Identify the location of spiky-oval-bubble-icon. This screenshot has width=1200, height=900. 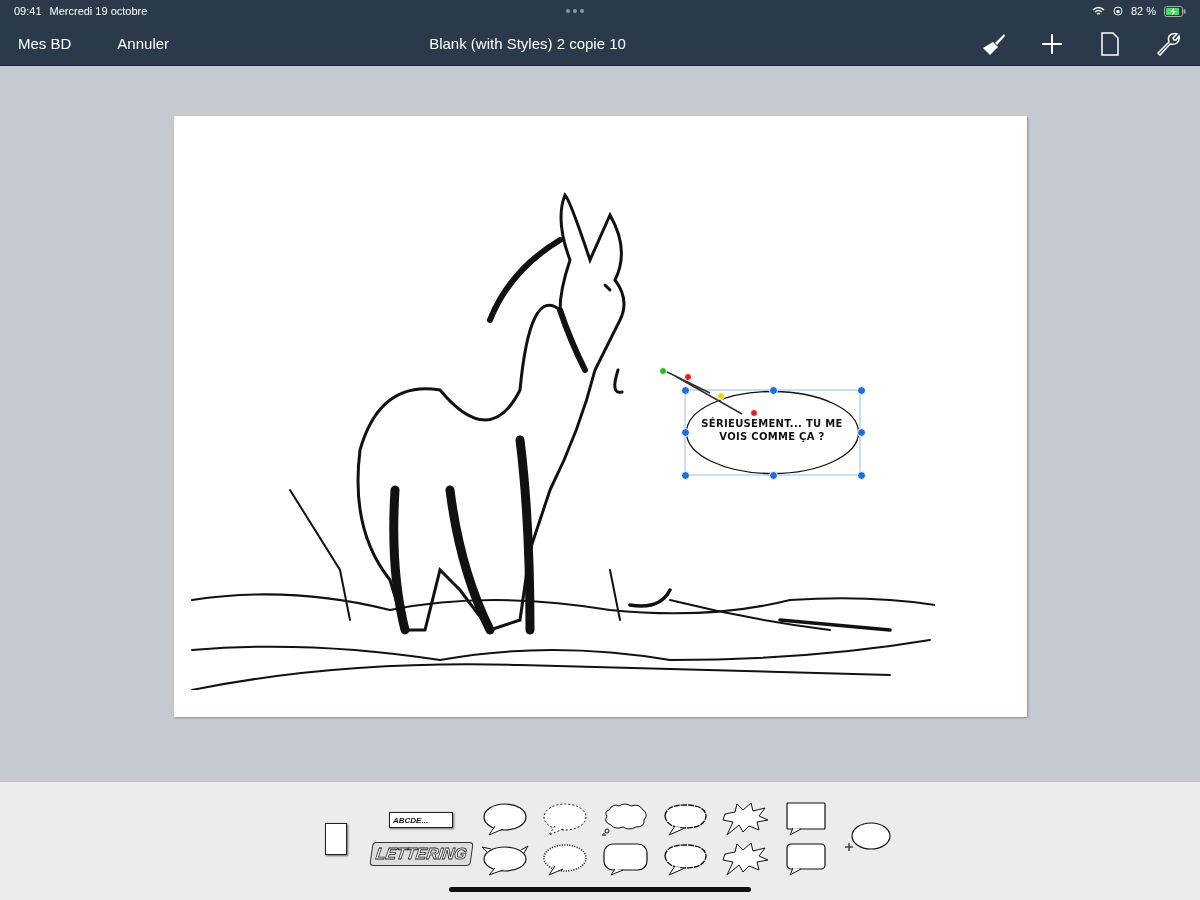
(506, 859).